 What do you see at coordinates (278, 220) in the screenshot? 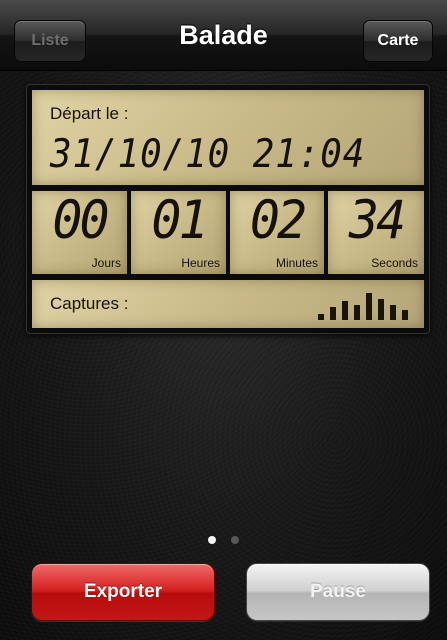
I see `minutes-value: 02` at bounding box center [278, 220].